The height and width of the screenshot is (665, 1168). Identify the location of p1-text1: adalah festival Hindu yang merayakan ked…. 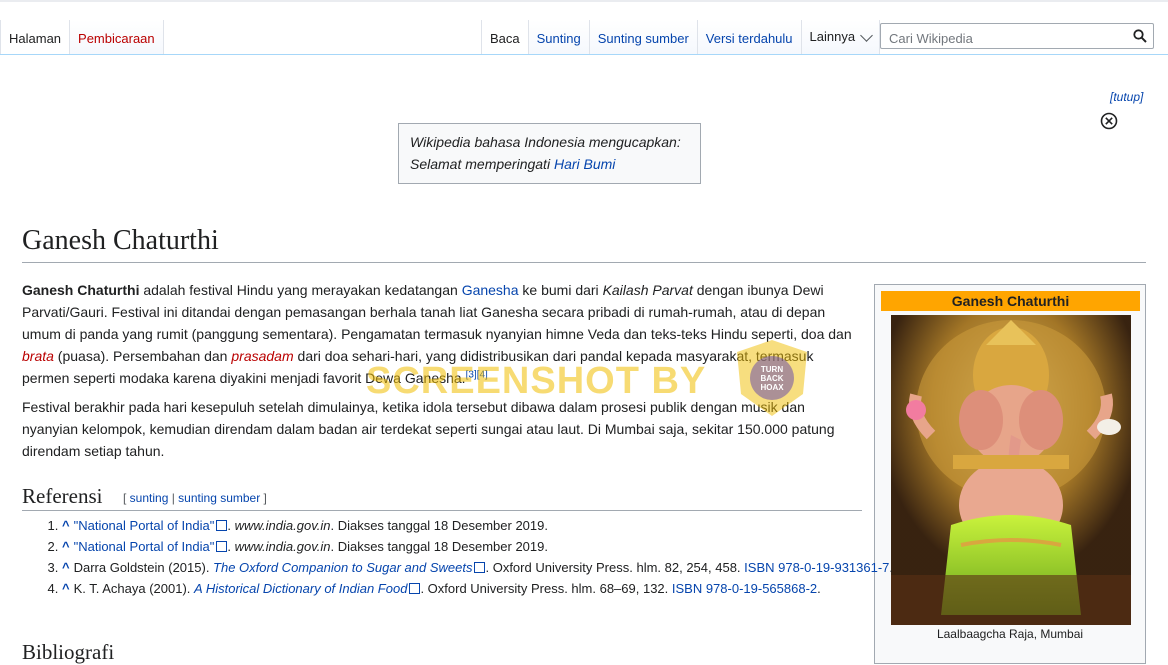
(300, 290).